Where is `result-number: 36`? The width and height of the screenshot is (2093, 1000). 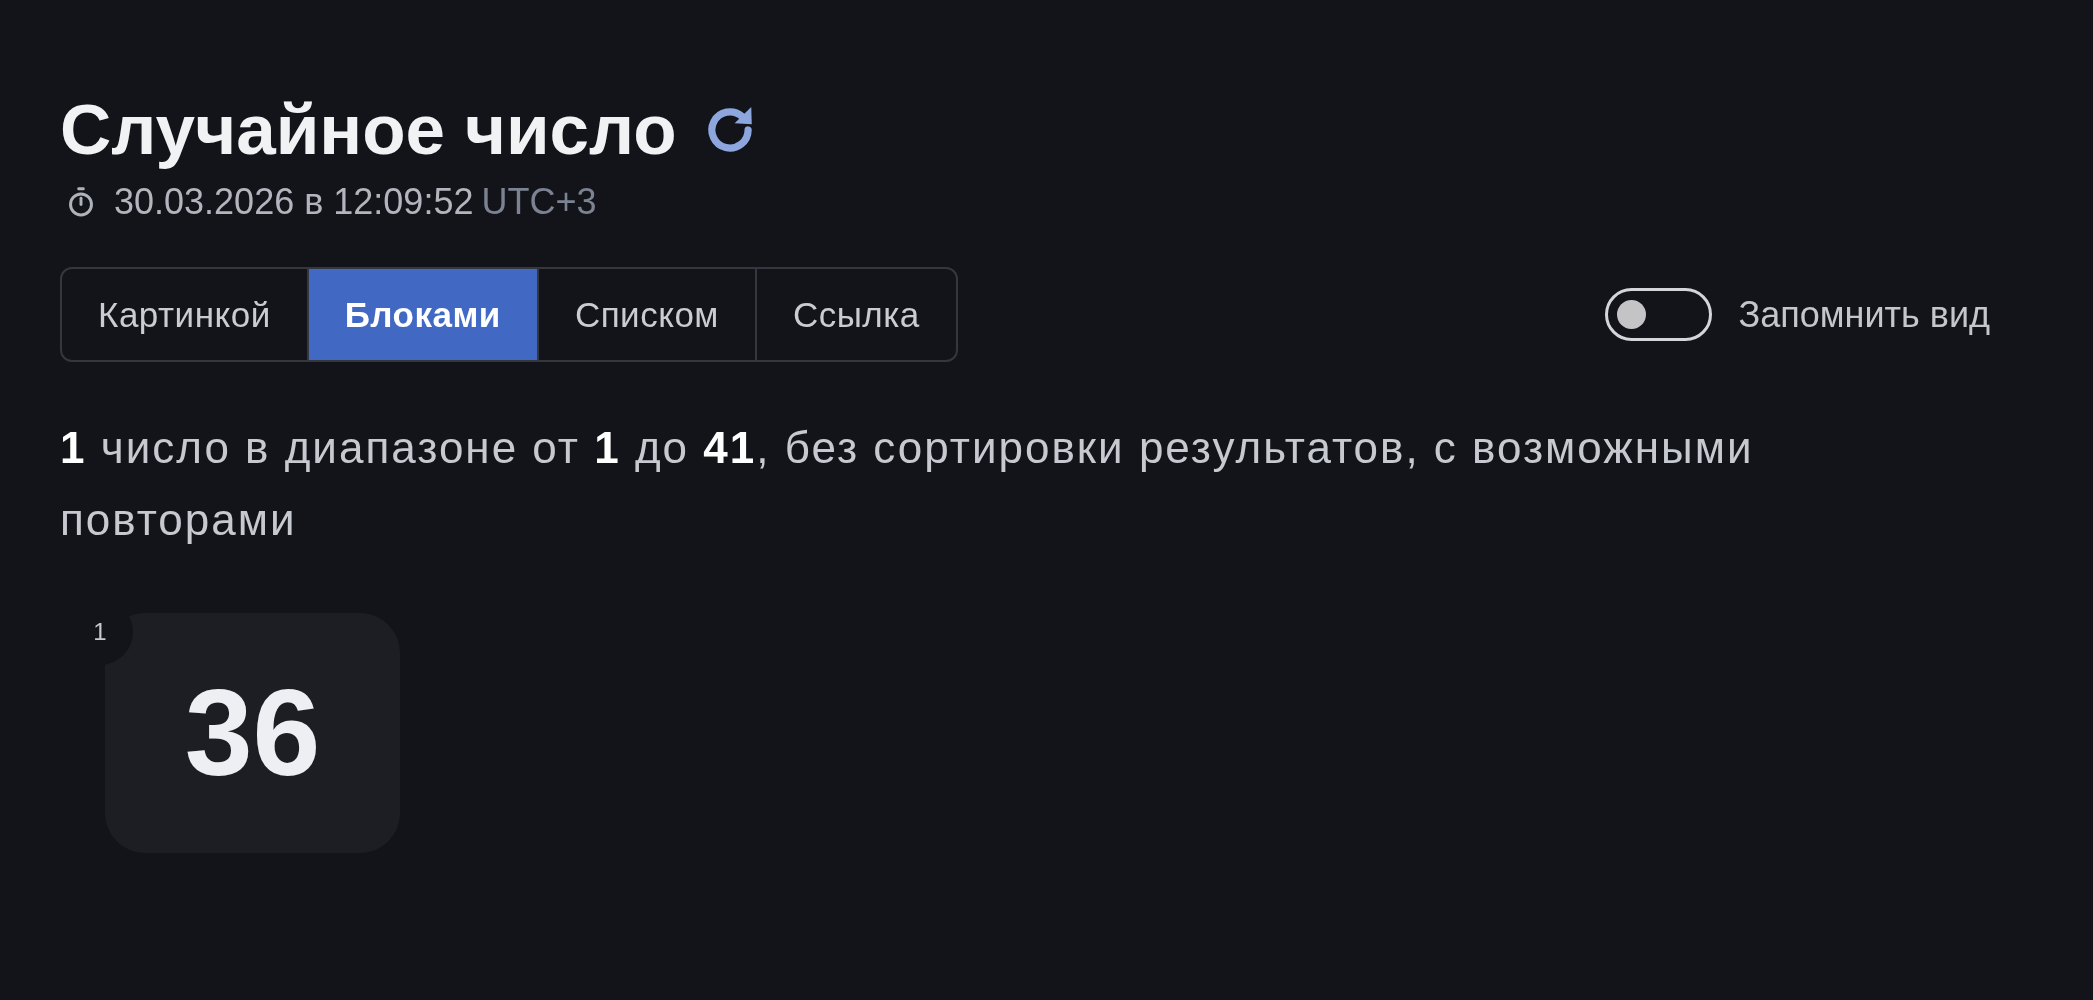
result-number: 36 is located at coordinates (252, 733).